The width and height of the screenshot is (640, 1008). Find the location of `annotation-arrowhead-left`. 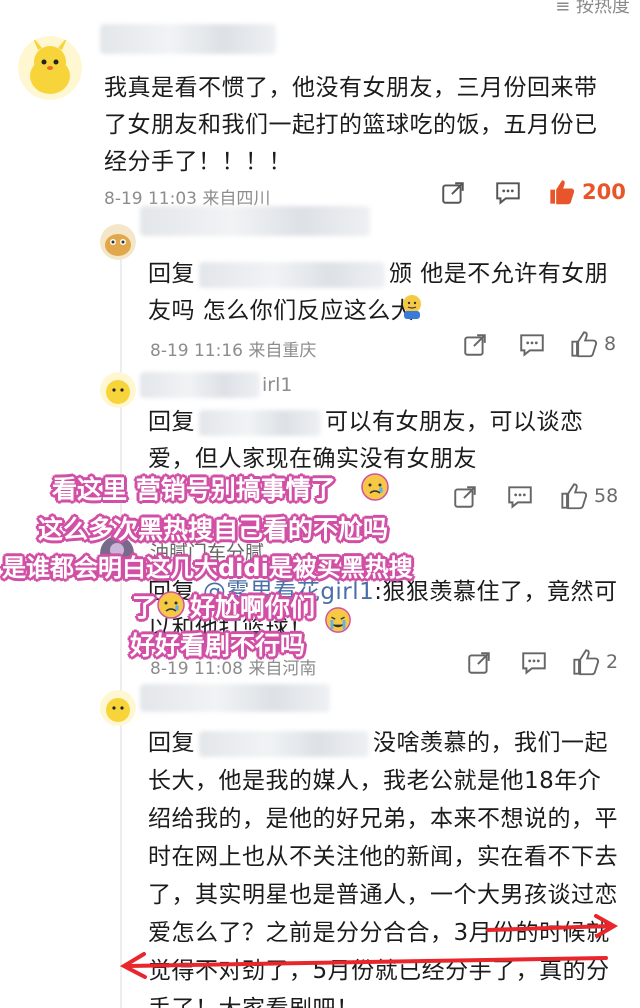

annotation-arrowhead-left is located at coordinates (133, 965).